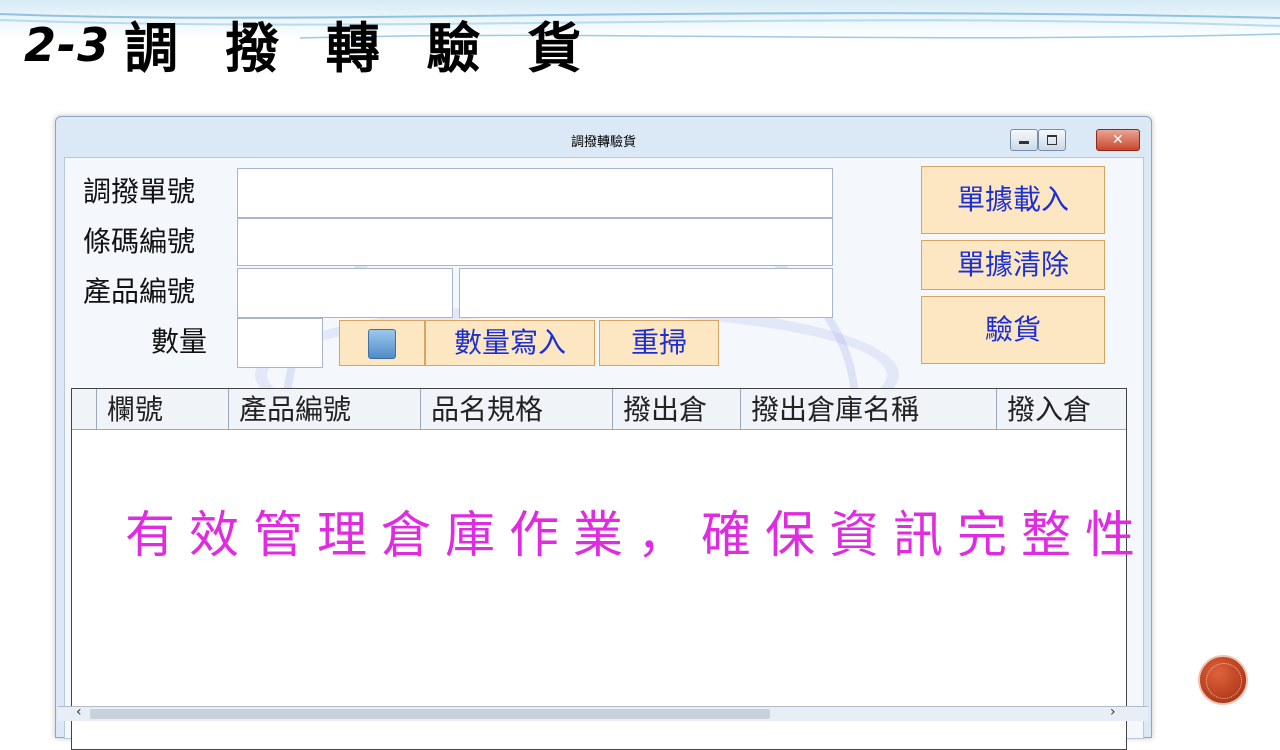 The image size is (1280, 750). Describe the element at coordinates (345, 293) in the screenshot. I see `product-no-input` at that location.